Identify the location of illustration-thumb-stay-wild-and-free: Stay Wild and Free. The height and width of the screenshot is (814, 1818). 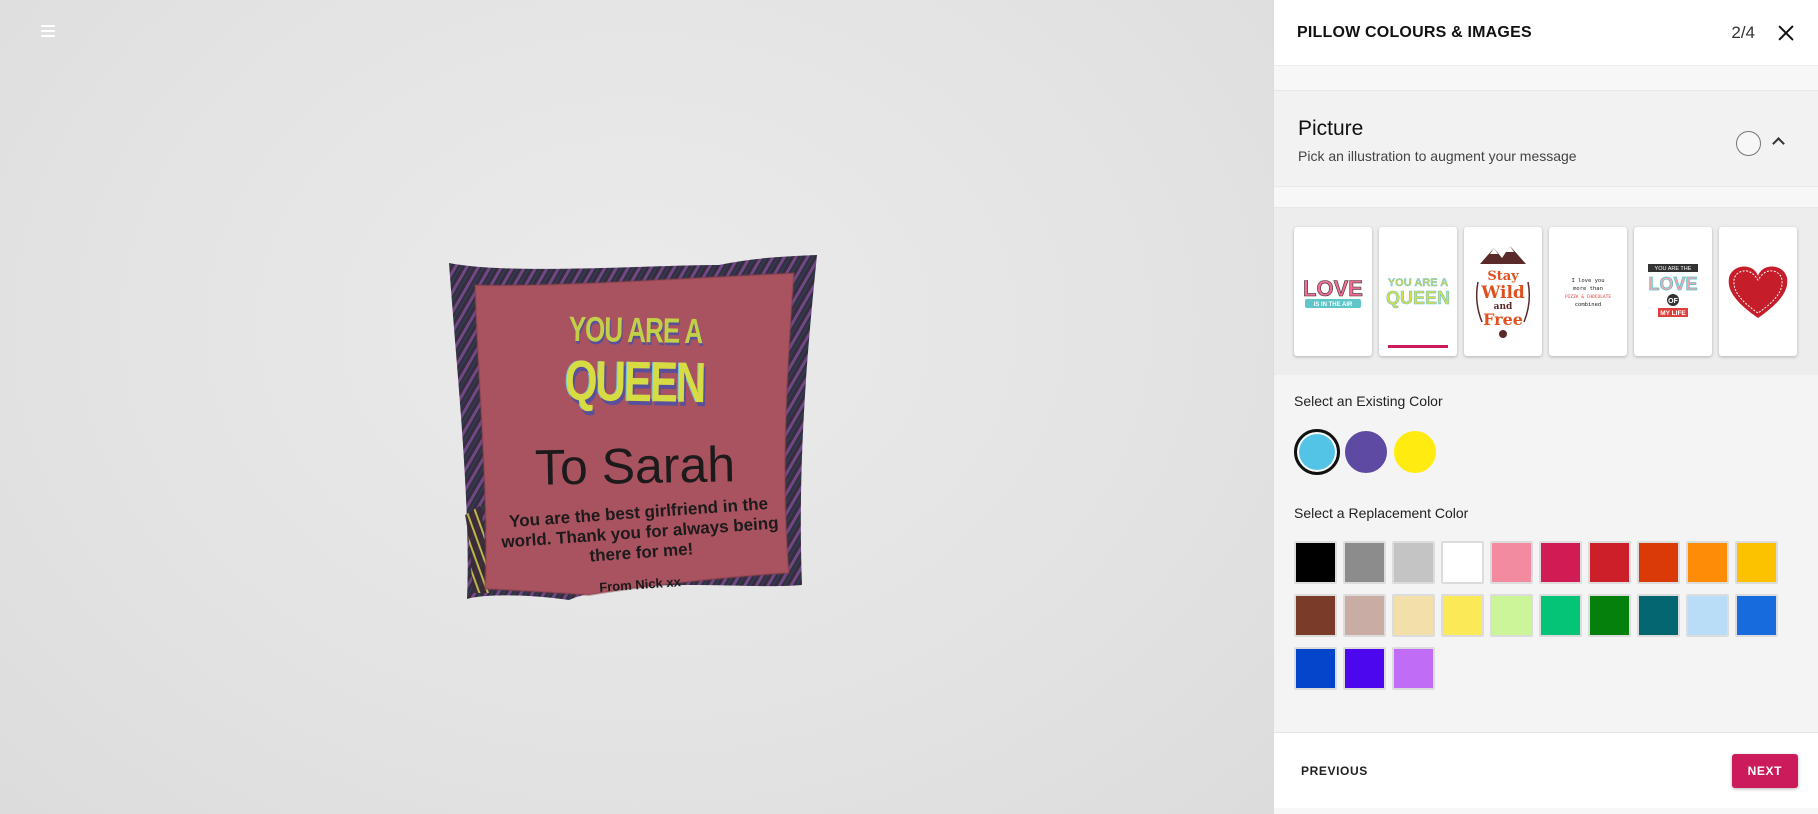
(1503, 291).